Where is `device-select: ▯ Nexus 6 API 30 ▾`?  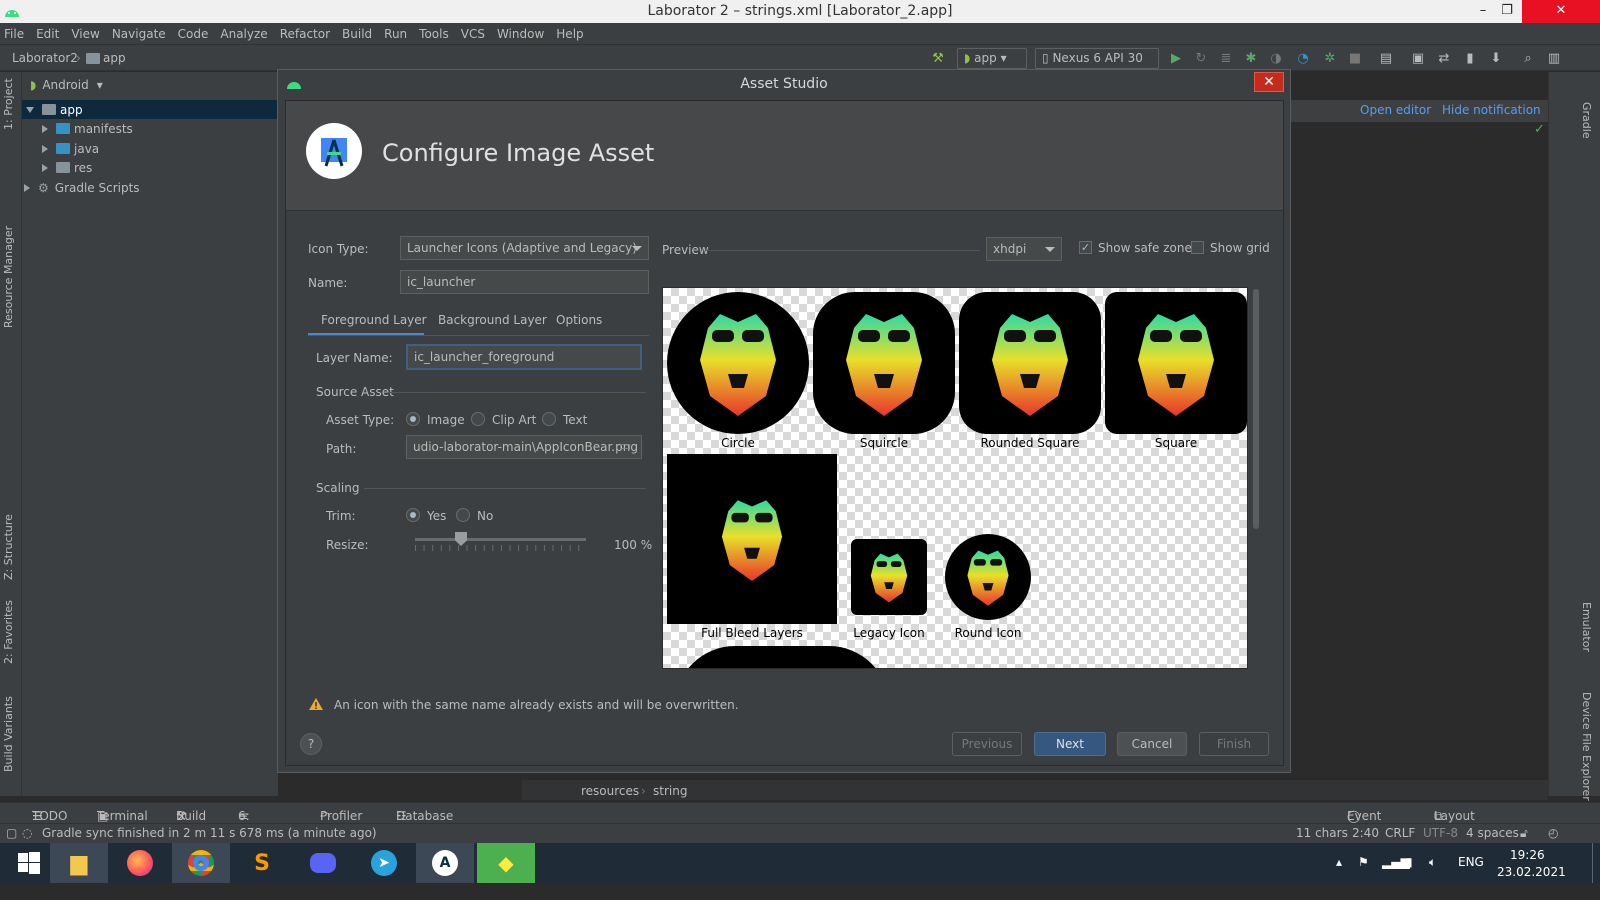 device-select: ▯ Nexus 6 API 30 ▾ is located at coordinates (1097, 63).